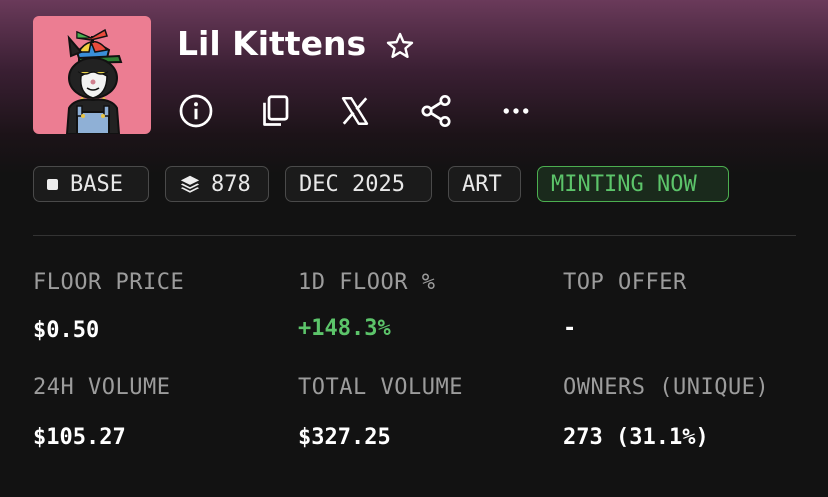 Image resolution: width=828 pixels, height=497 pixels. I want to click on total-volume-value: $327.25, so click(344, 437).